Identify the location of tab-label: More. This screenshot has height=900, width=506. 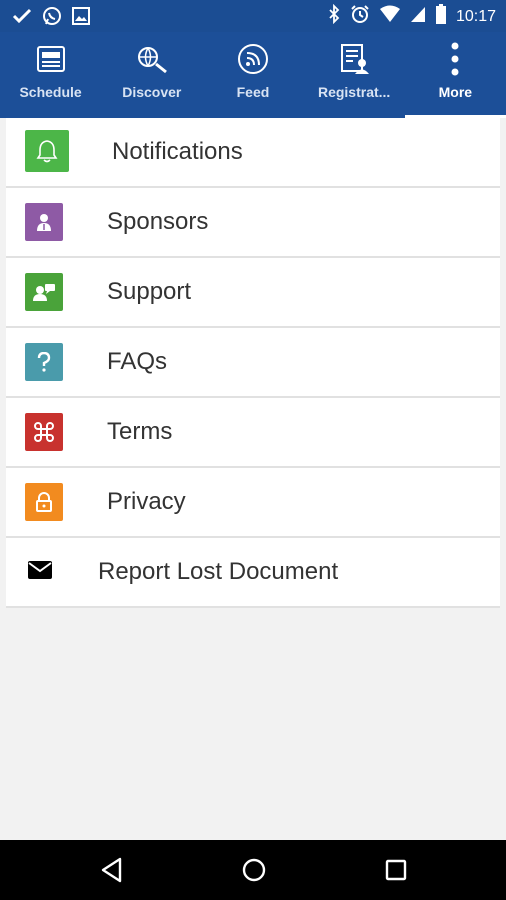
(455, 92).